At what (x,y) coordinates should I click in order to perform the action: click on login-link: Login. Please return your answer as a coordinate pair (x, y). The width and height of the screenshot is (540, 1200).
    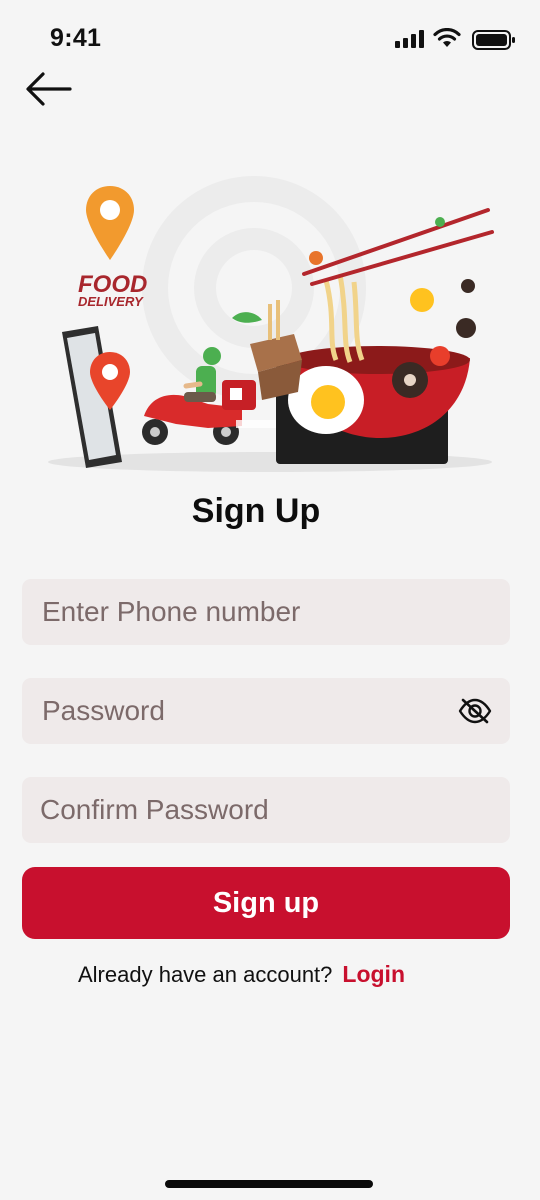
    Looking at the image, I should click on (373, 974).